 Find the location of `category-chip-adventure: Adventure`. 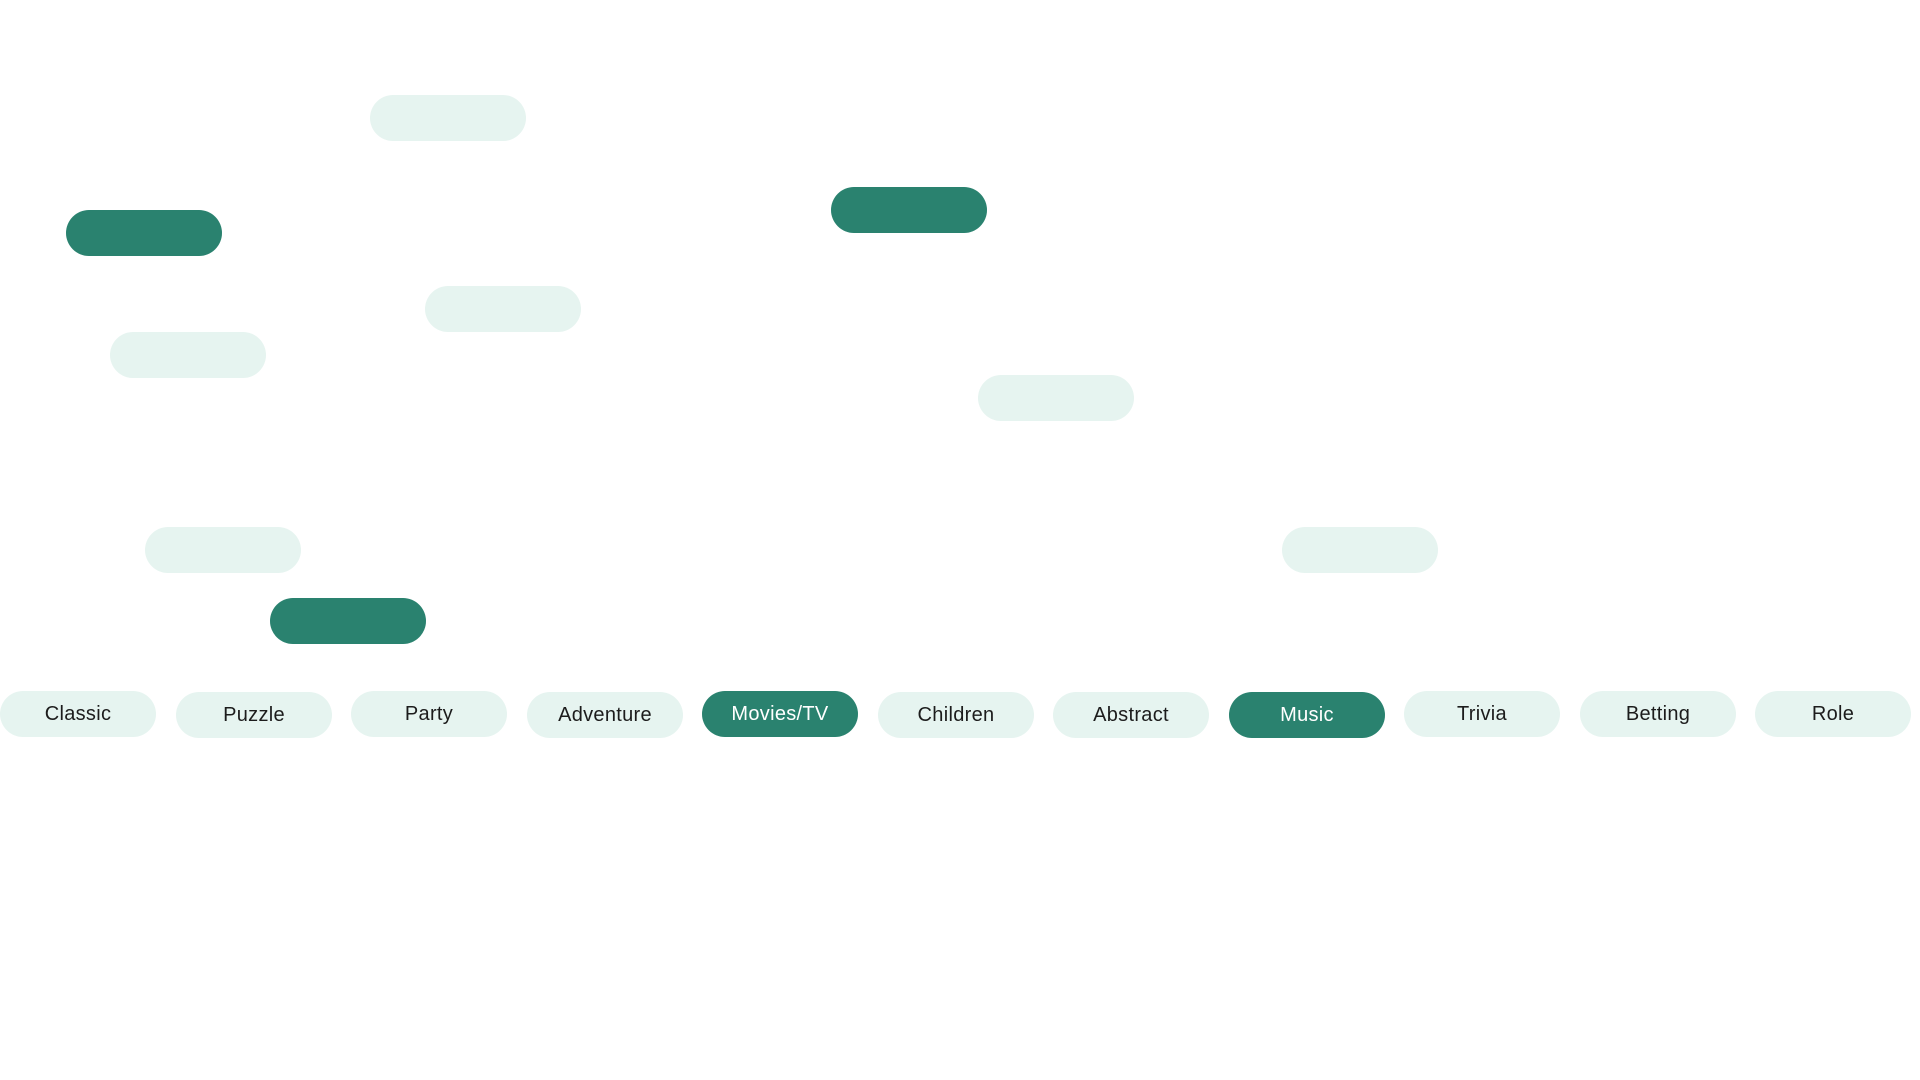

category-chip-adventure: Adventure is located at coordinates (605, 715).